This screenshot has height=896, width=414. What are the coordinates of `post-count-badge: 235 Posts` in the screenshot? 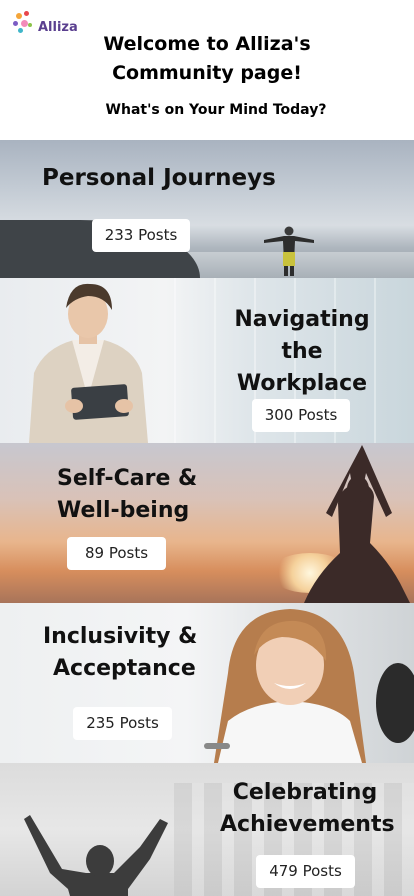 It's located at (122, 723).